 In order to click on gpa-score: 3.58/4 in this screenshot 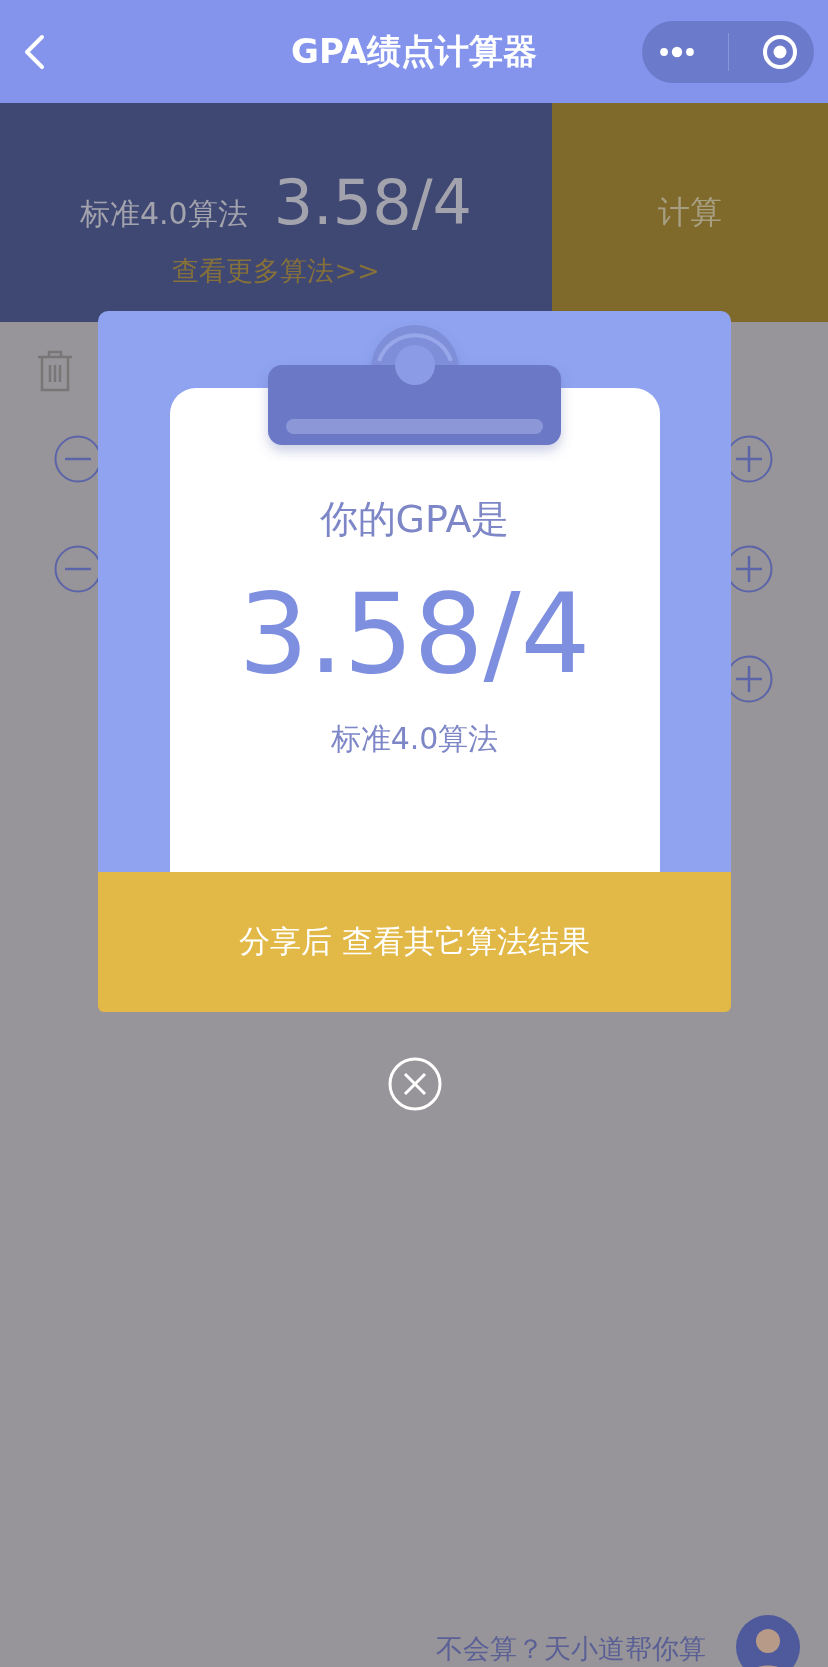, I will do `click(373, 202)`.